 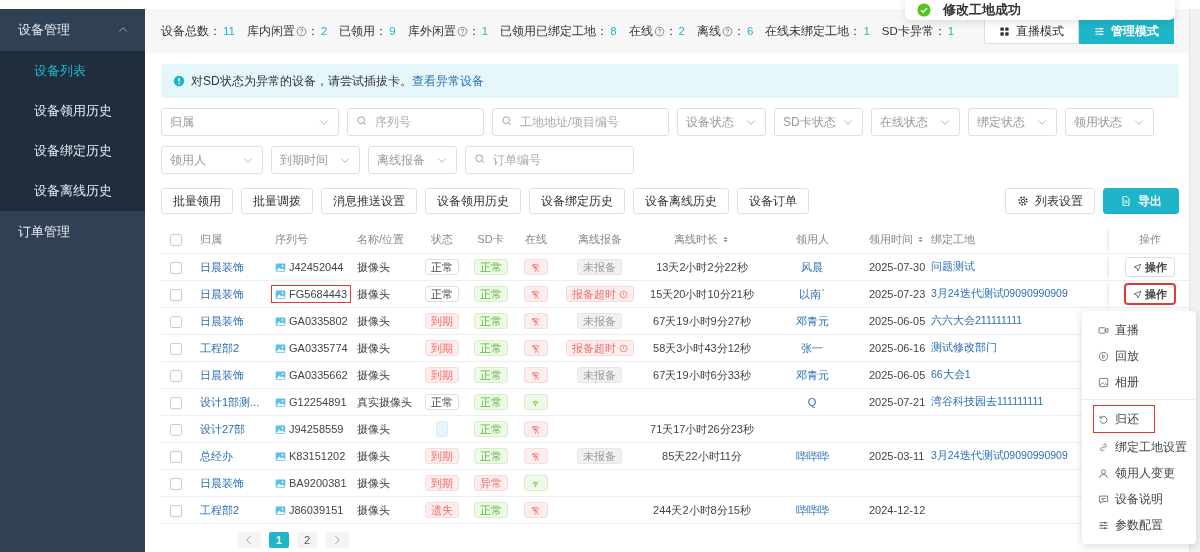 What do you see at coordinates (915, 122) in the screenshot?
I see `select-field: 在线状态` at bounding box center [915, 122].